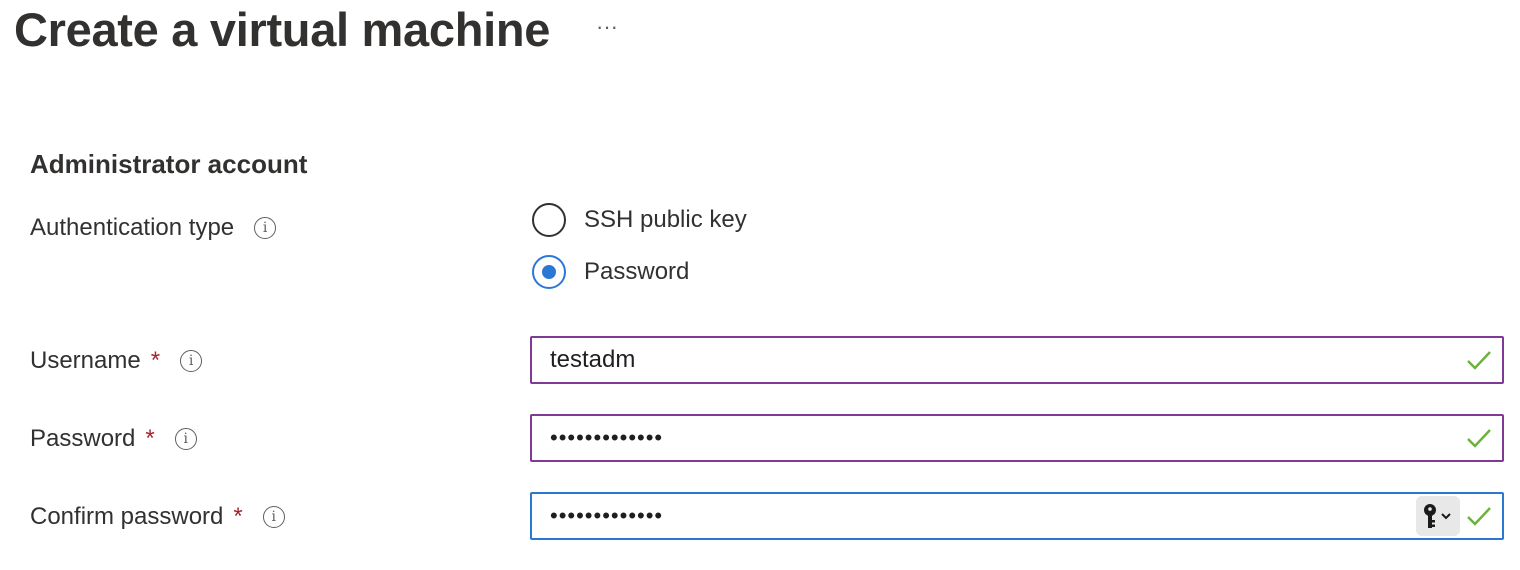 The image size is (1520, 570). Describe the element at coordinates (1446, 516) in the screenshot. I see `chevron-down-icon` at that location.